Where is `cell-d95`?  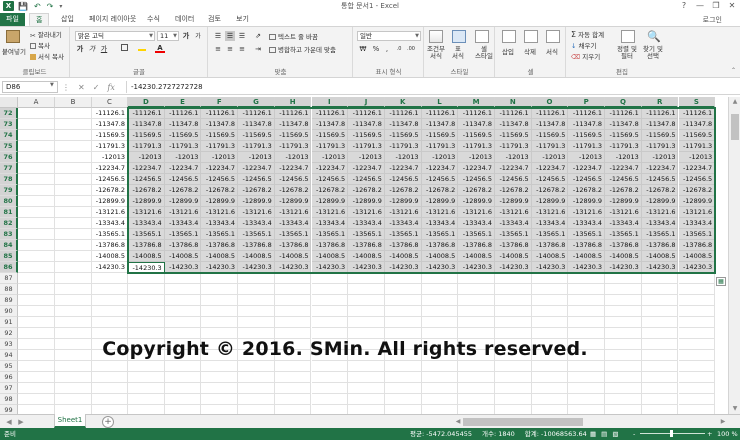
cell-d95 is located at coordinates (146, 366).